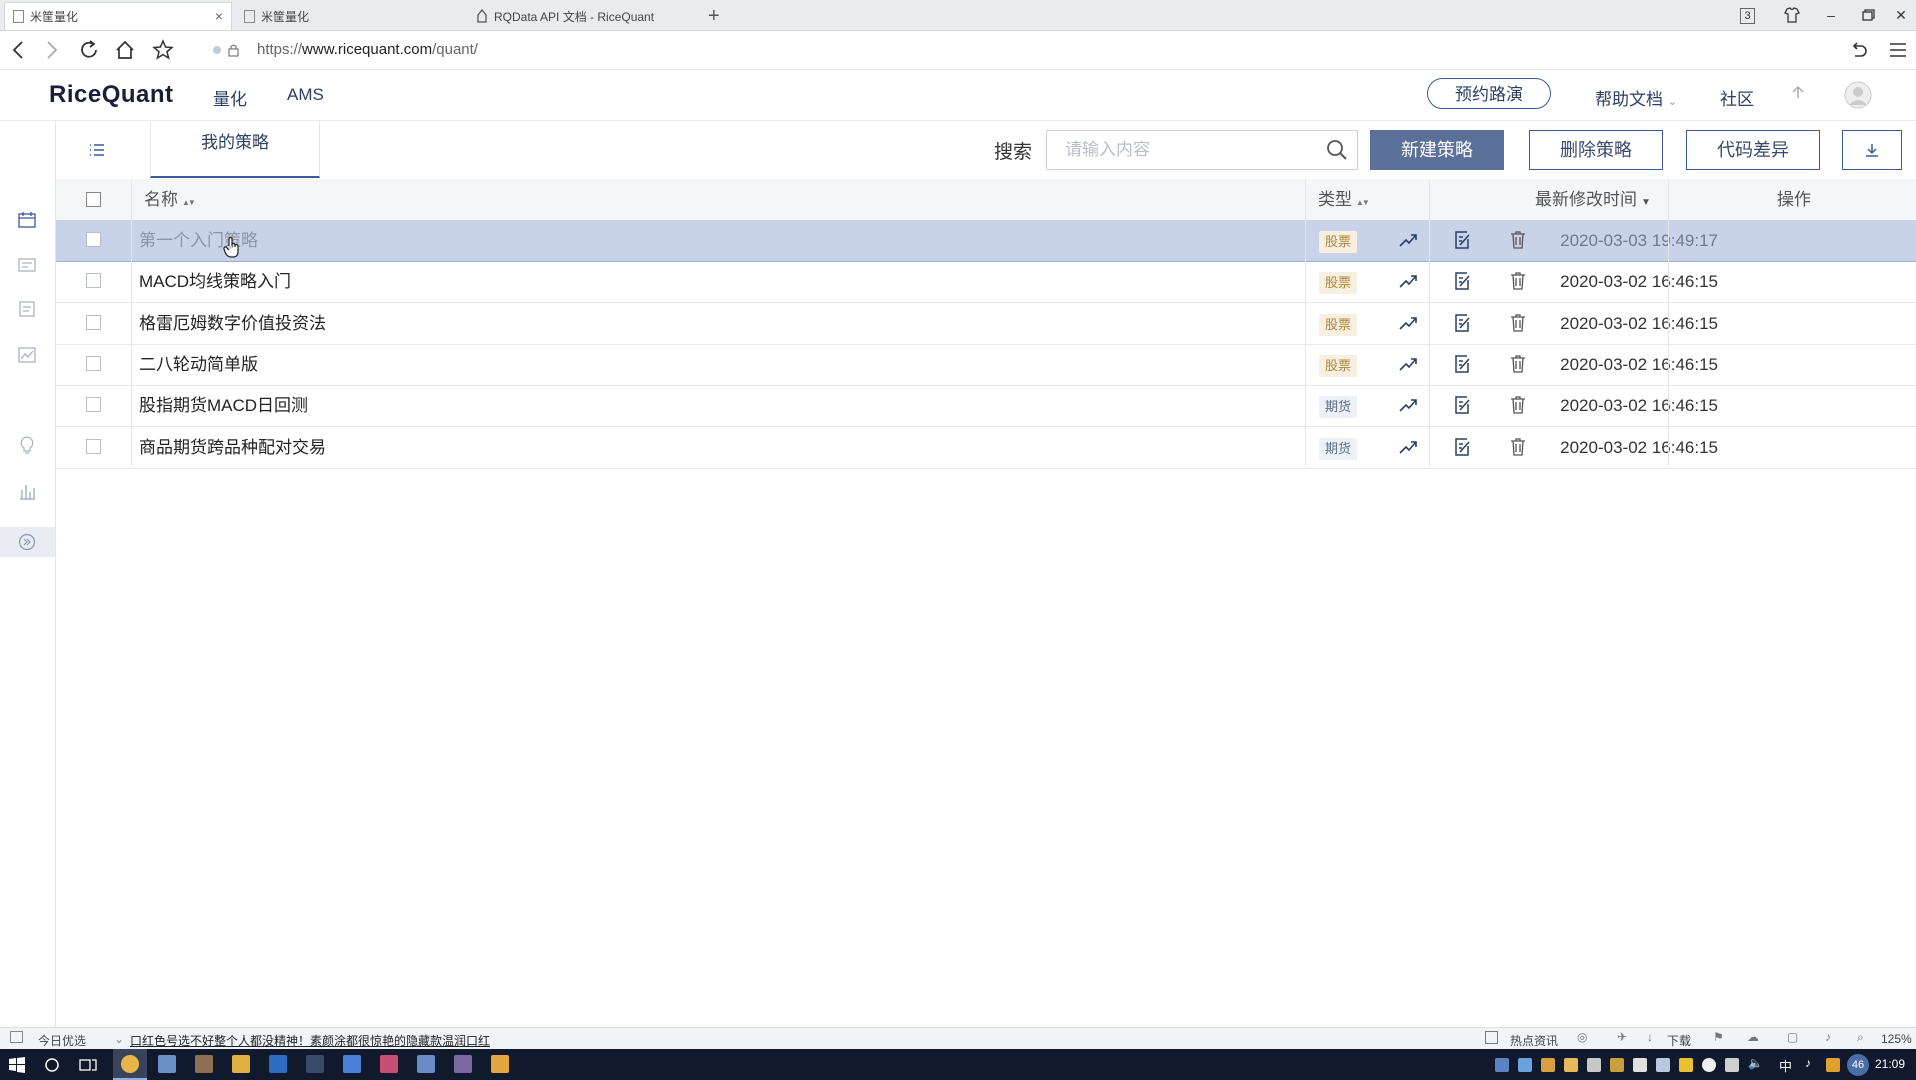 The height and width of the screenshot is (1080, 1916). Describe the element at coordinates (352, 1064) in the screenshot. I see `taskbar-shield-icon` at that location.